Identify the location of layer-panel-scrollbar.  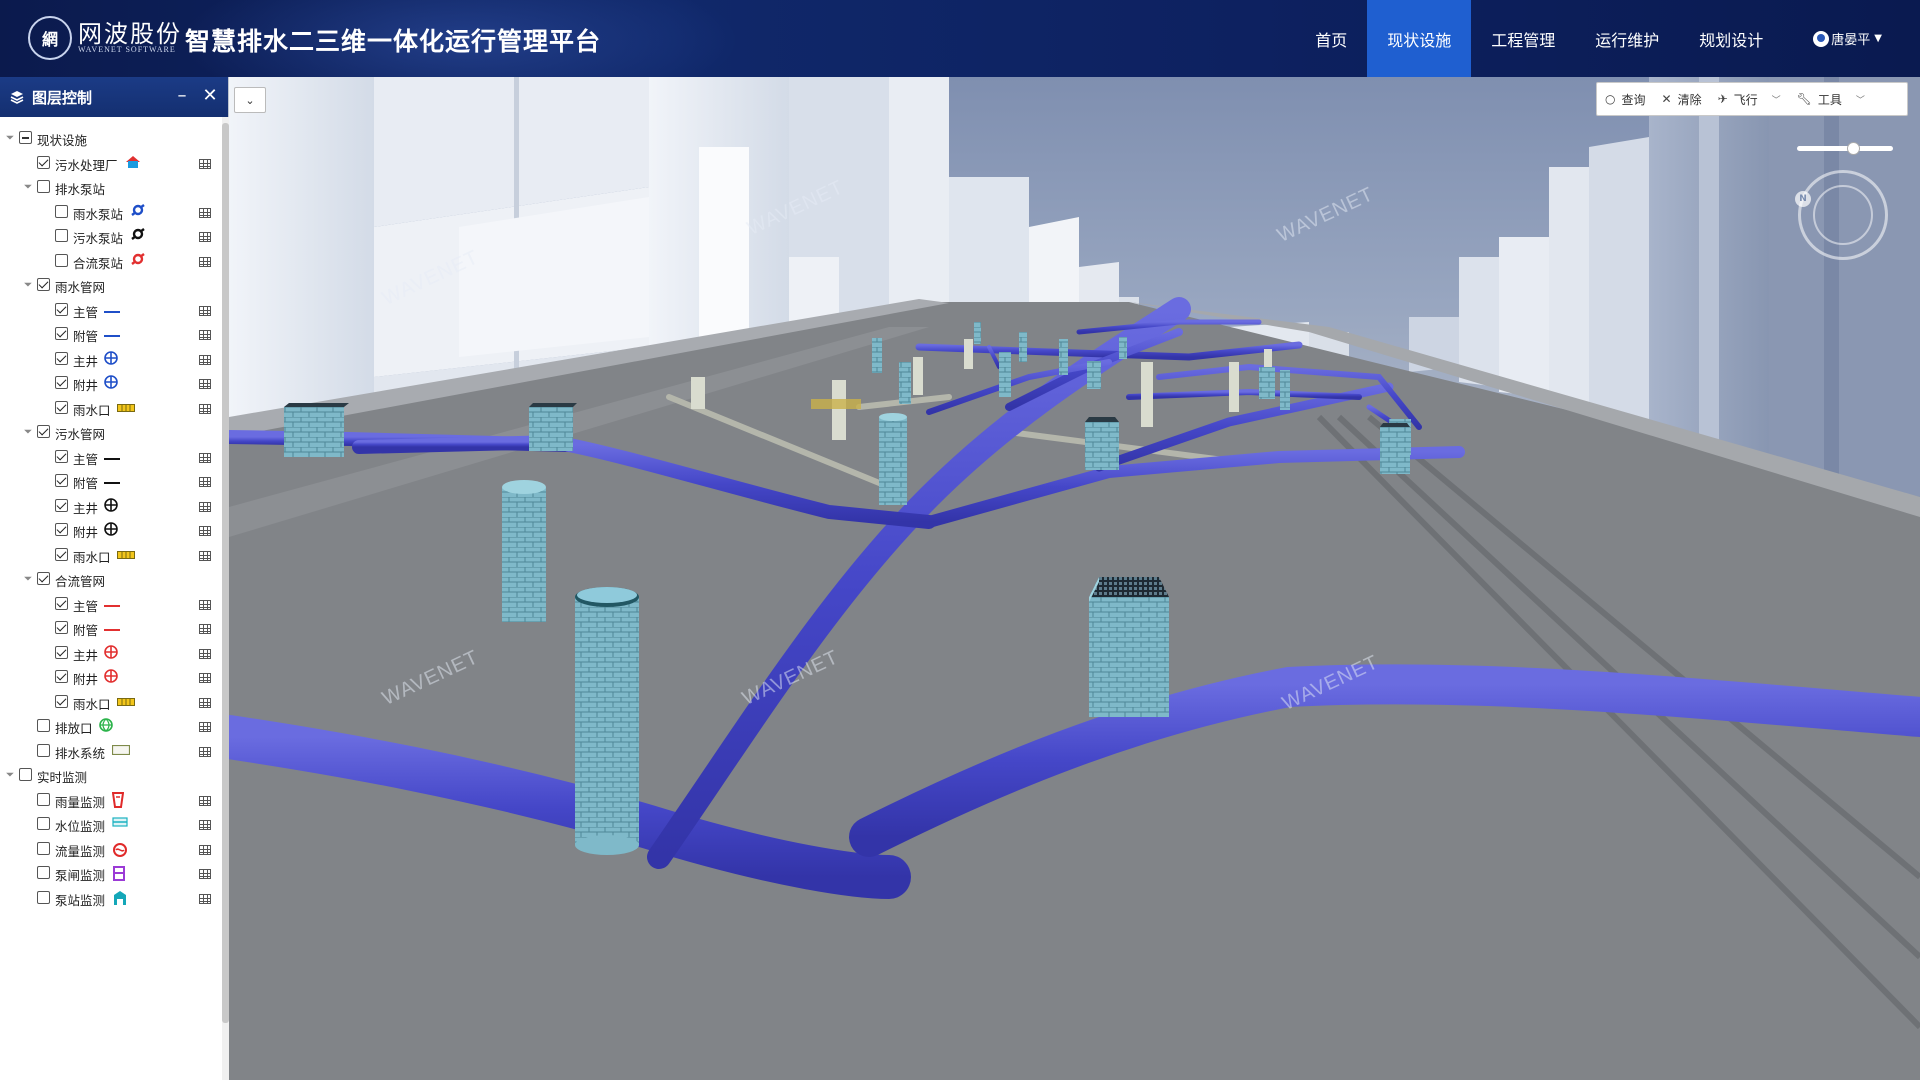
(225, 598).